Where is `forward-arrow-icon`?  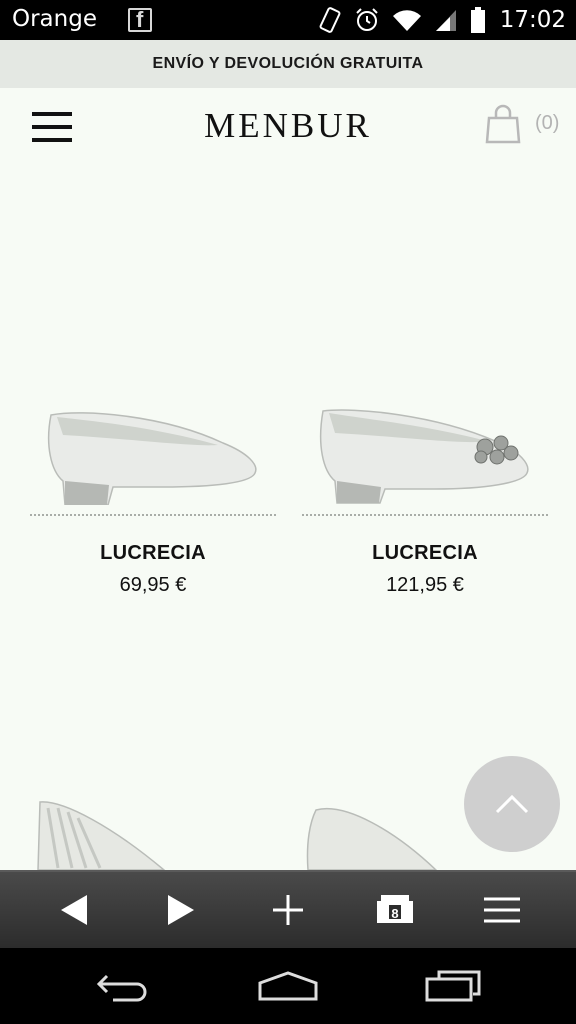
forward-arrow-icon is located at coordinates (180, 910).